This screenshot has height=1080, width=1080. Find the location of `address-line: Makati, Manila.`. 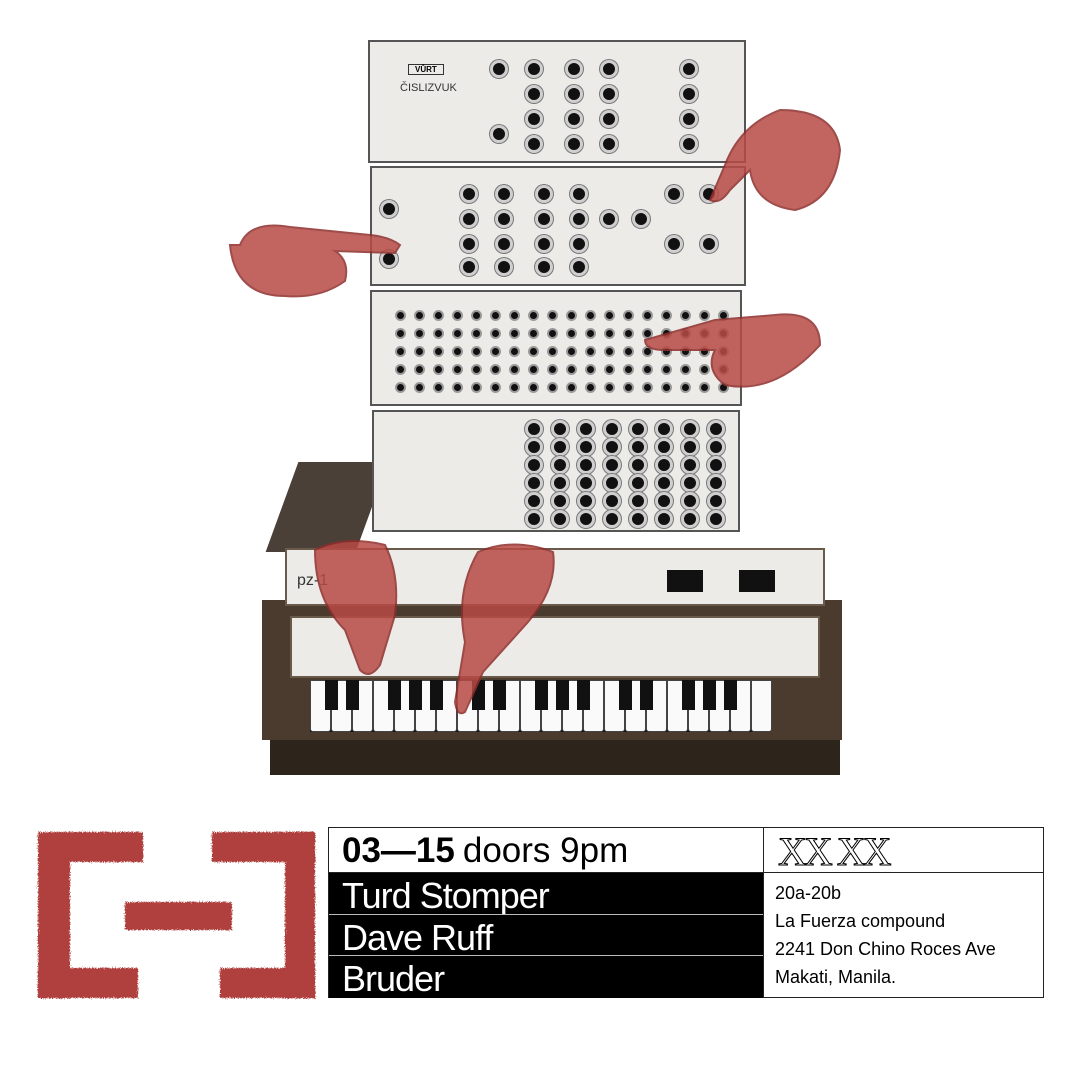

address-line: Makati, Manila. is located at coordinates (836, 977).